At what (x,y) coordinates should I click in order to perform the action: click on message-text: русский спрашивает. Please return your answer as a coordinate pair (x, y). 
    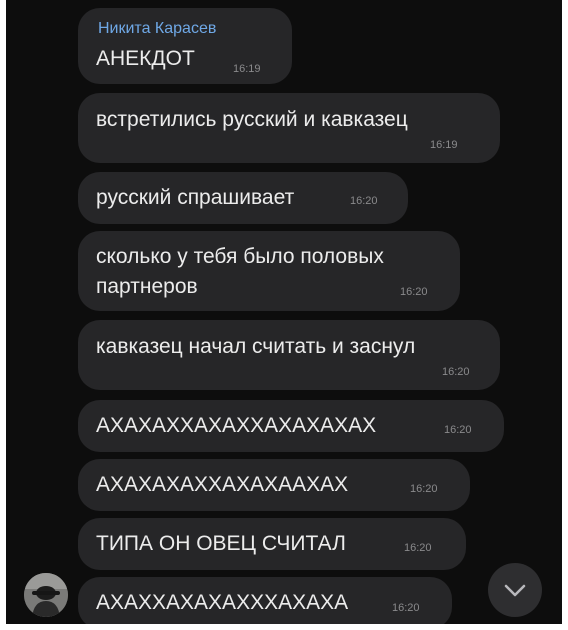
    Looking at the image, I should click on (195, 197).